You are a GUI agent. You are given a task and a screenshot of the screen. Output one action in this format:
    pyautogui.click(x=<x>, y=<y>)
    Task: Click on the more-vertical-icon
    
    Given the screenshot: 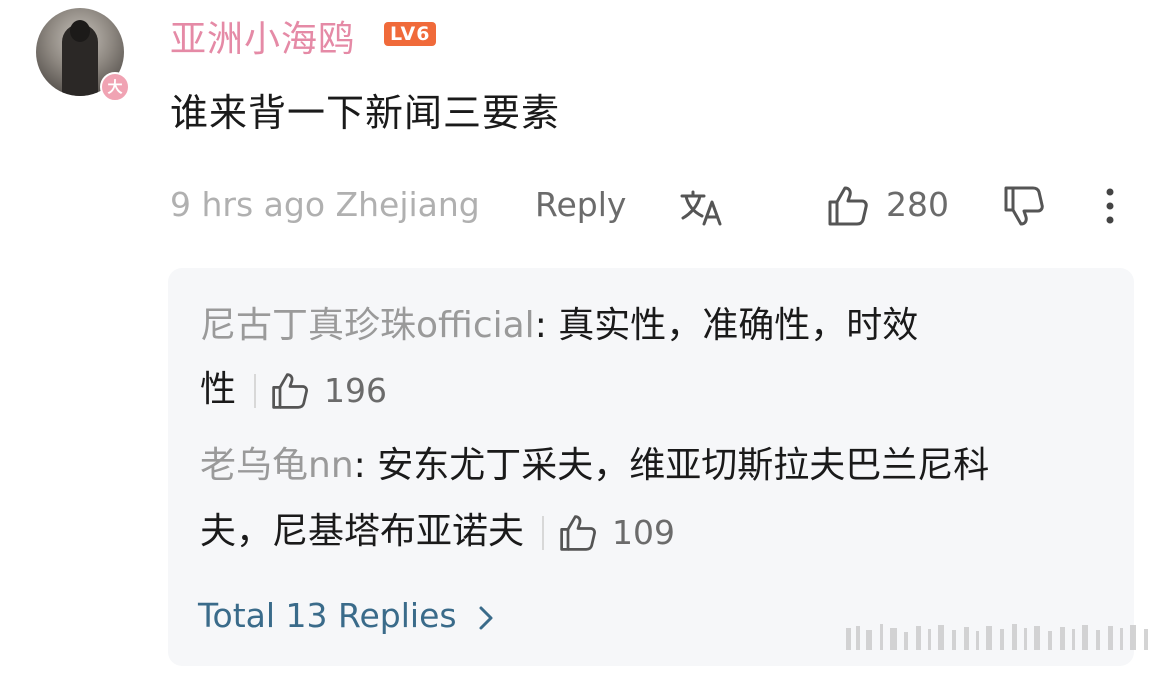 What is the action you would take?
    pyautogui.click(x=1110, y=206)
    